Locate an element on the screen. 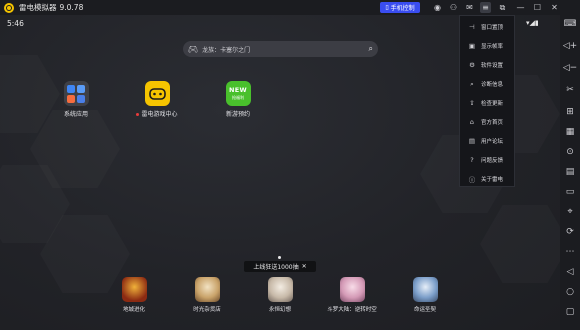  menu-item-label: 关于雷电 is located at coordinates (492, 180).